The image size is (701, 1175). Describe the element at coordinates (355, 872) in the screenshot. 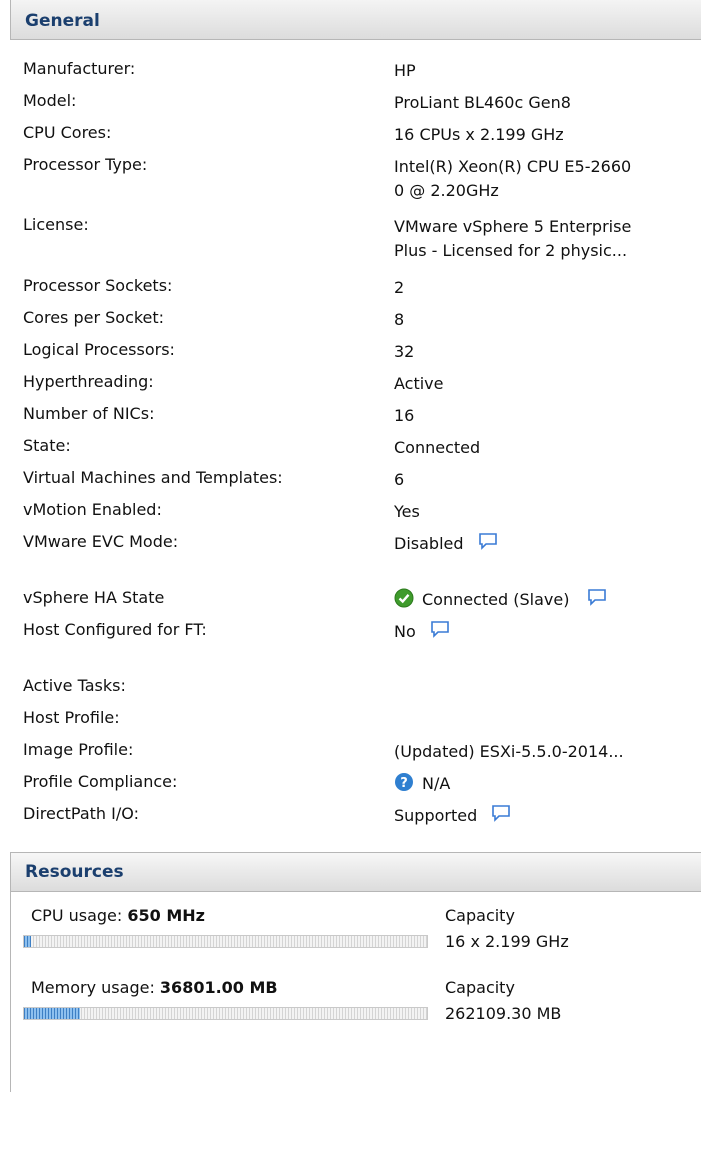

I see `resources-panel-header: Resources` at that location.